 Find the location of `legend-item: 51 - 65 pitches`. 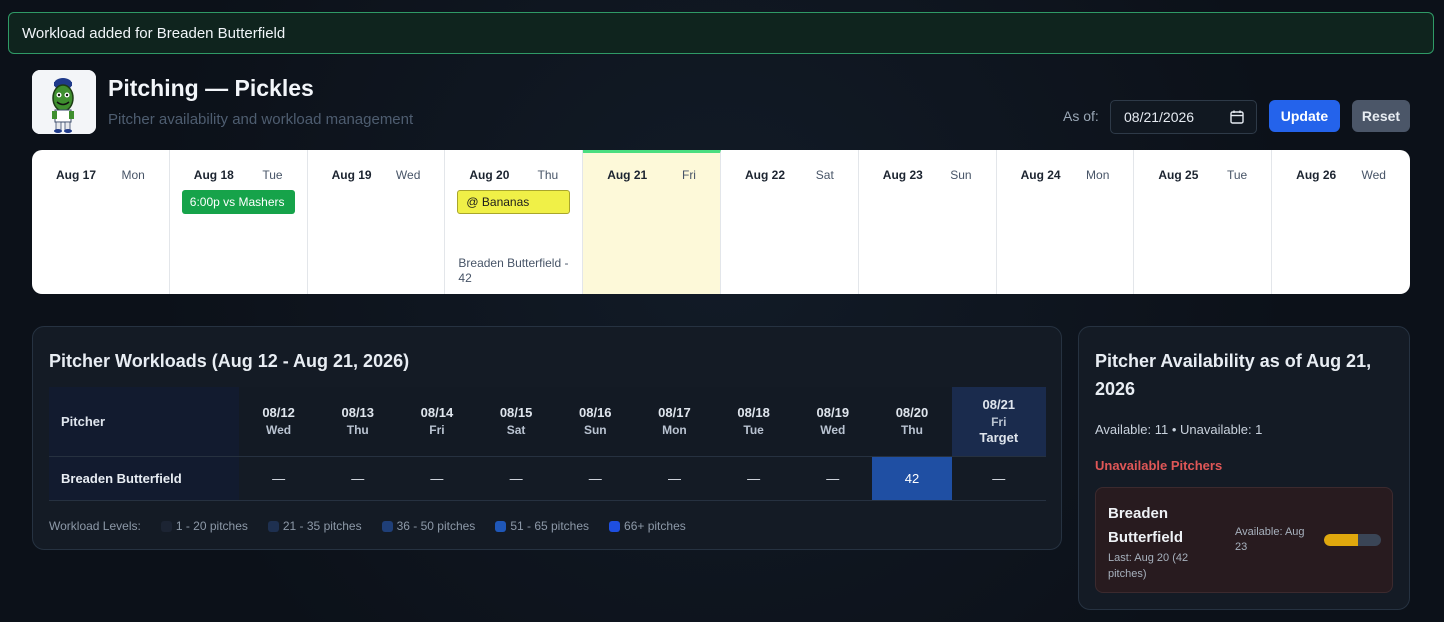

legend-item: 51 - 65 pitches is located at coordinates (542, 526).